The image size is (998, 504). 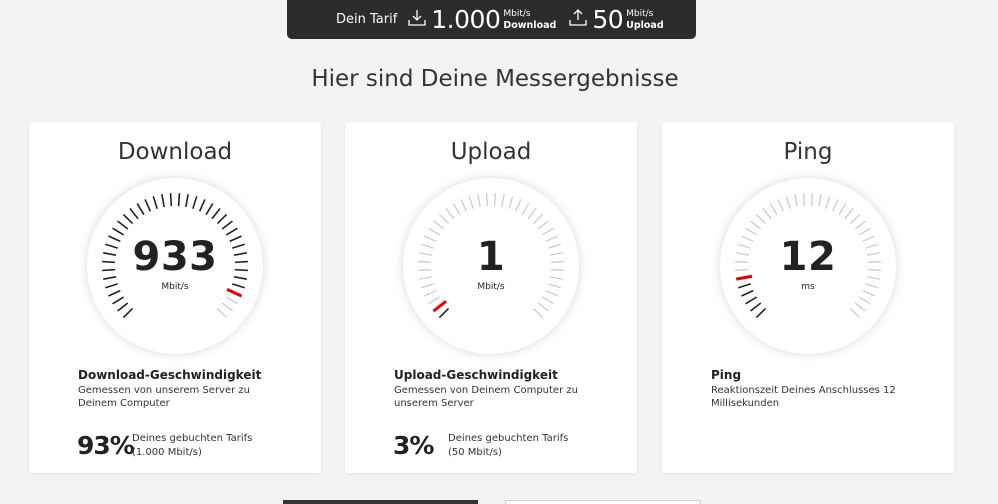 What do you see at coordinates (106, 445) in the screenshot?
I see `card-percent: 93%` at bounding box center [106, 445].